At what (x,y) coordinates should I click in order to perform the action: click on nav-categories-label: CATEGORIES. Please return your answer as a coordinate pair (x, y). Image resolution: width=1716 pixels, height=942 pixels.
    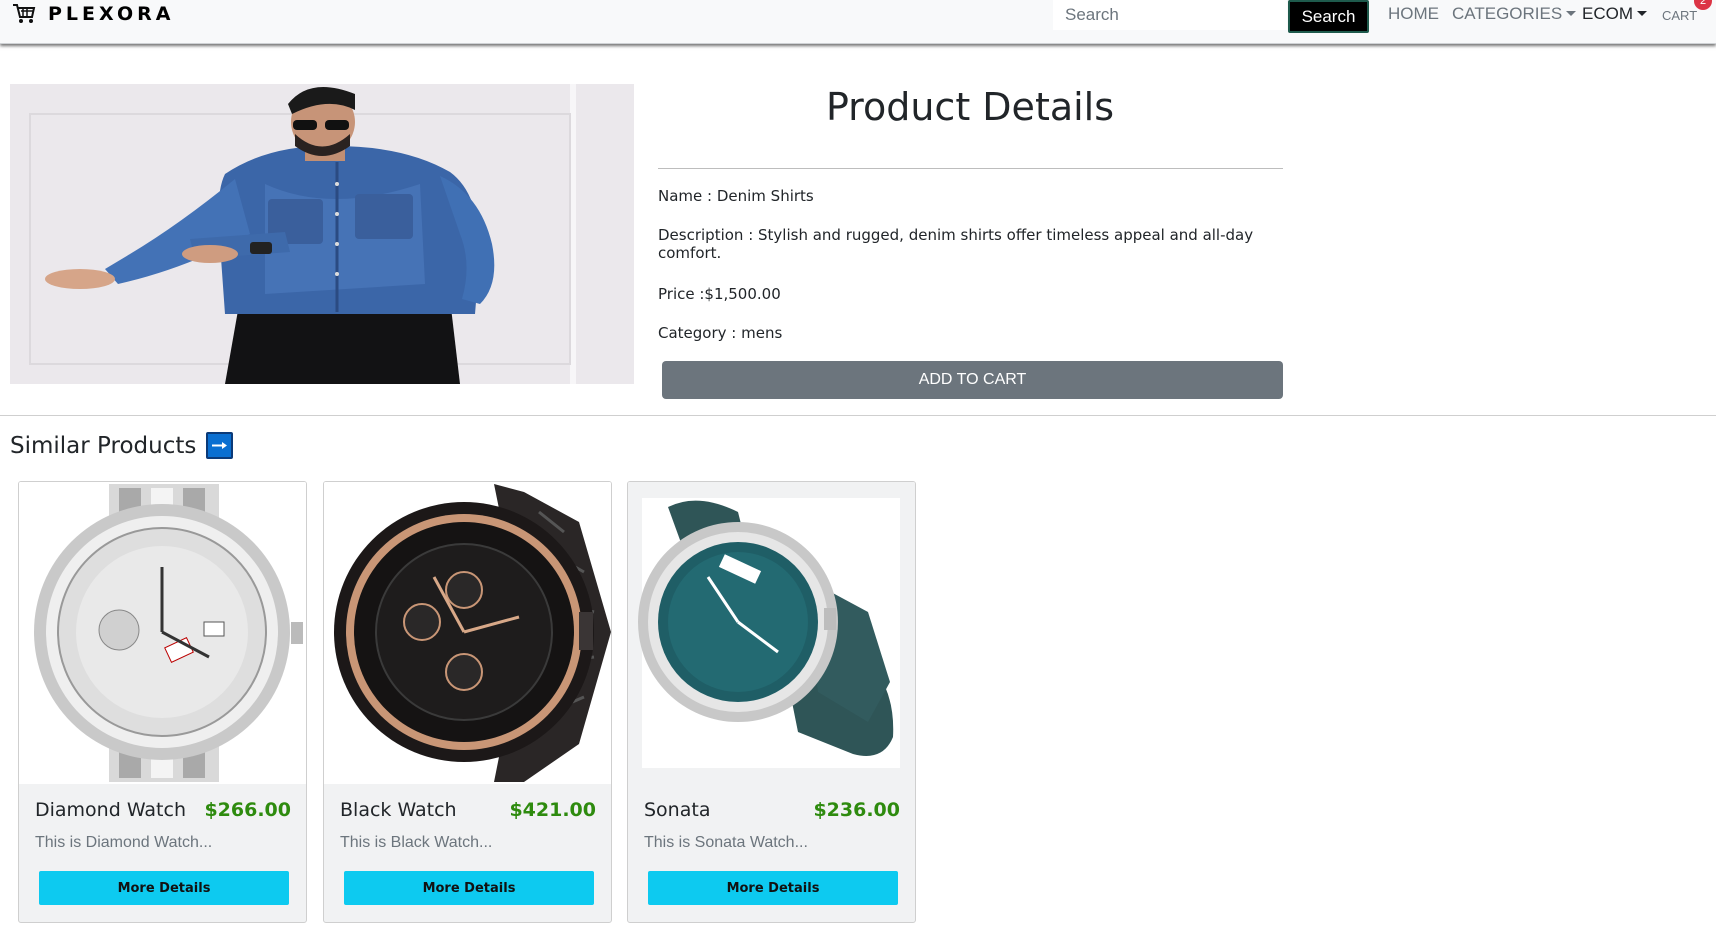
    Looking at the image, I should click on (1507, 13).